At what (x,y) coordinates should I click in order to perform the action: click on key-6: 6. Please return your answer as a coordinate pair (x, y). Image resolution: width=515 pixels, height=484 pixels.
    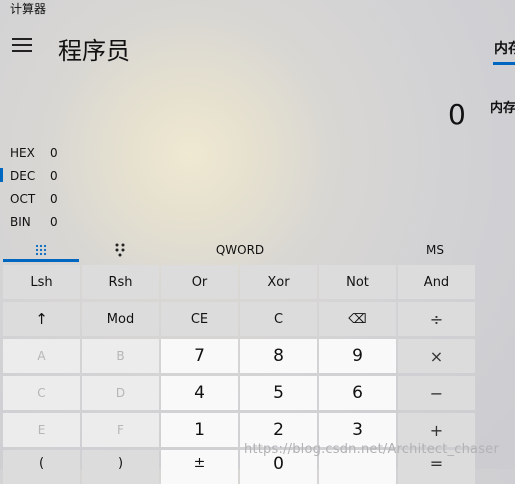
    Looking at the image, I should click on (357, 393).